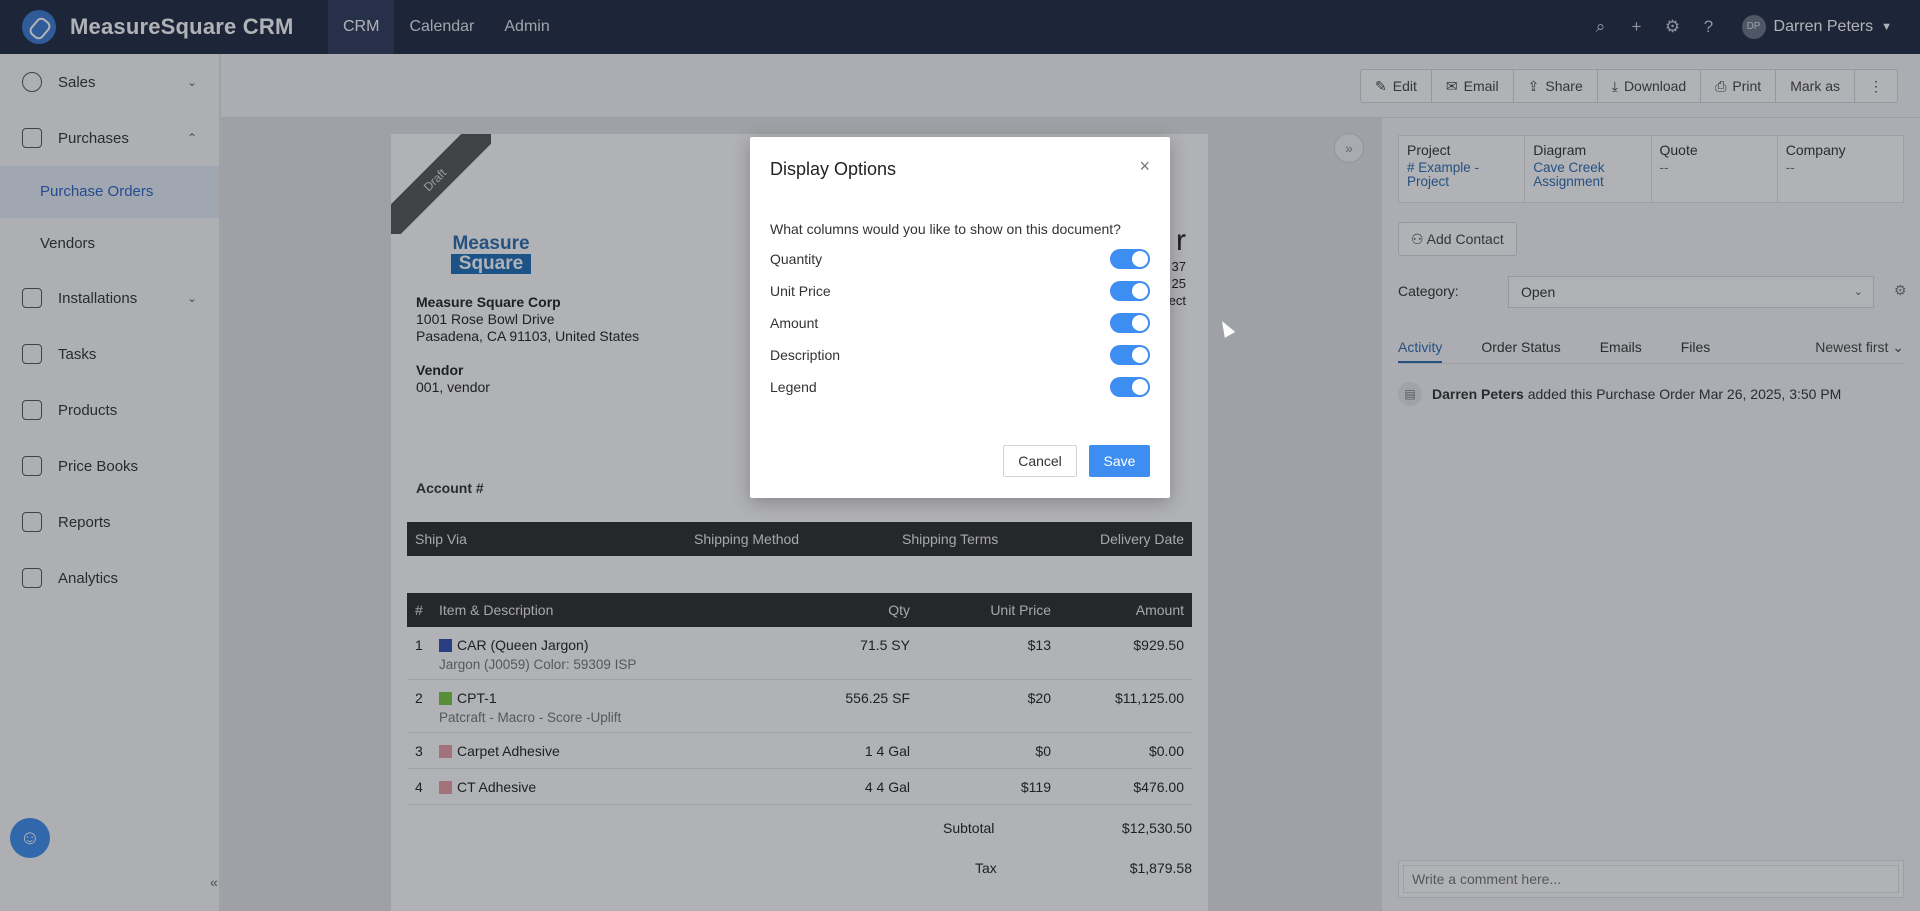  I want to click on option-amount: Amount, so click(960, 323).